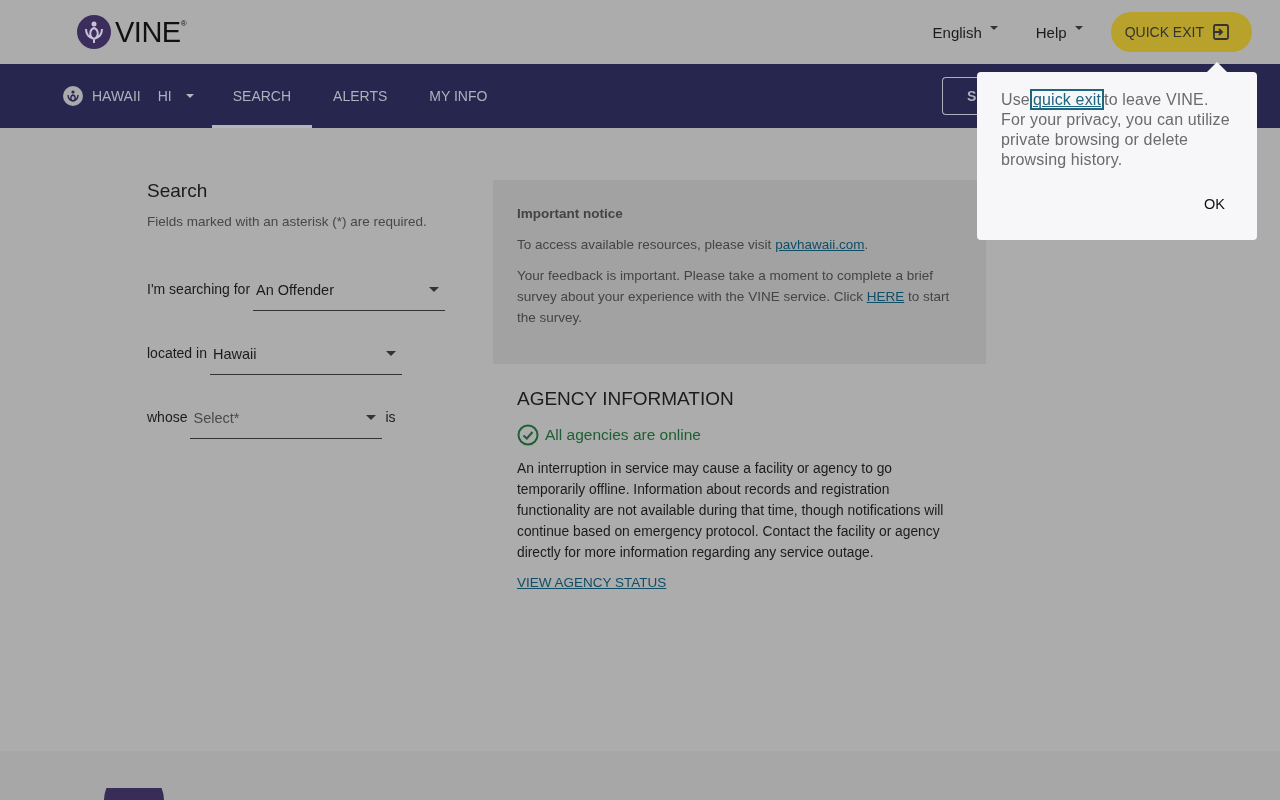 Image resolution: width=1280 pixels, height=800 pixels. Describe the element at coordinates (134, 794) in the screenshot. I see `logo-icon` at that location.